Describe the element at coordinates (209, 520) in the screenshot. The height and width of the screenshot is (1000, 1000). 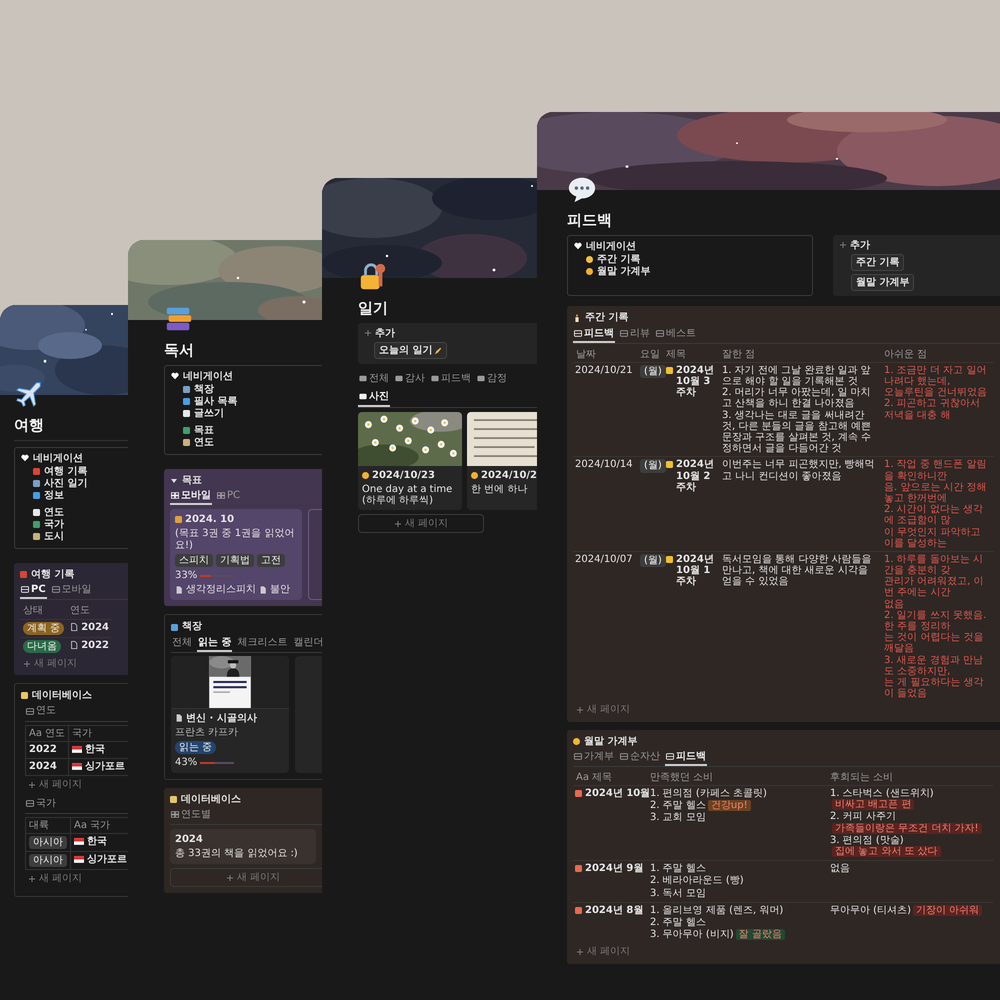
I see `card-title: 2024. 10` at that location.